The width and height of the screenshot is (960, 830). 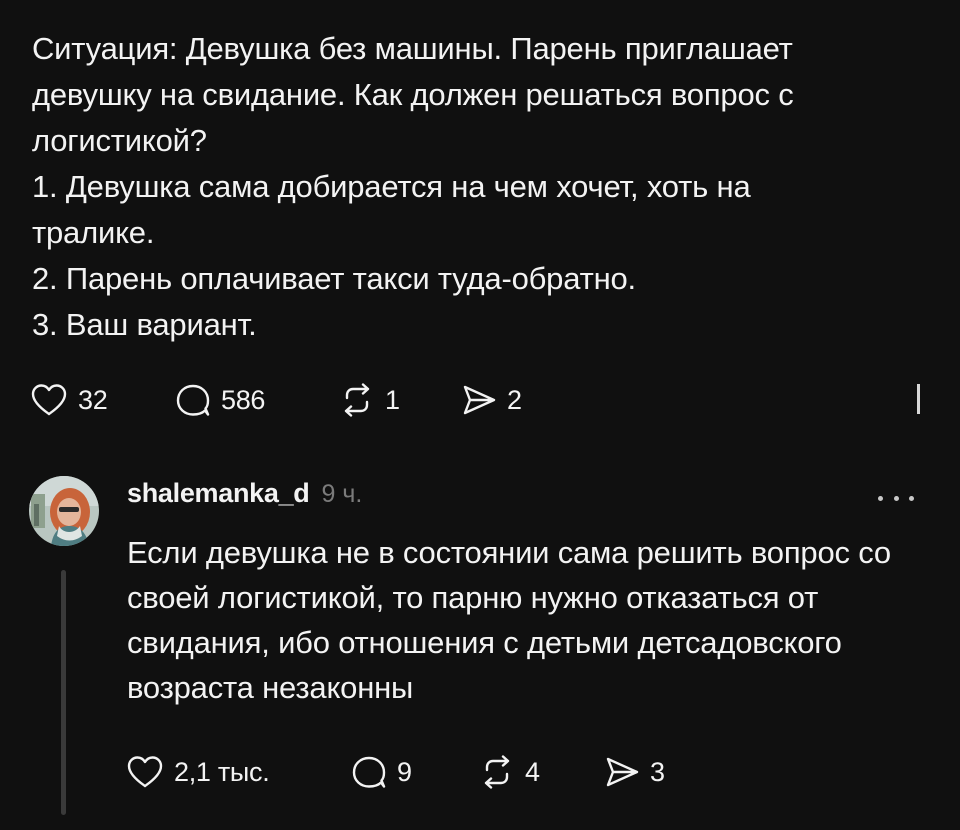 What do you see at coordinates (119, 140) in the screenshot?
I see `post-line: логистикой?` at bounding box center [119, 140].